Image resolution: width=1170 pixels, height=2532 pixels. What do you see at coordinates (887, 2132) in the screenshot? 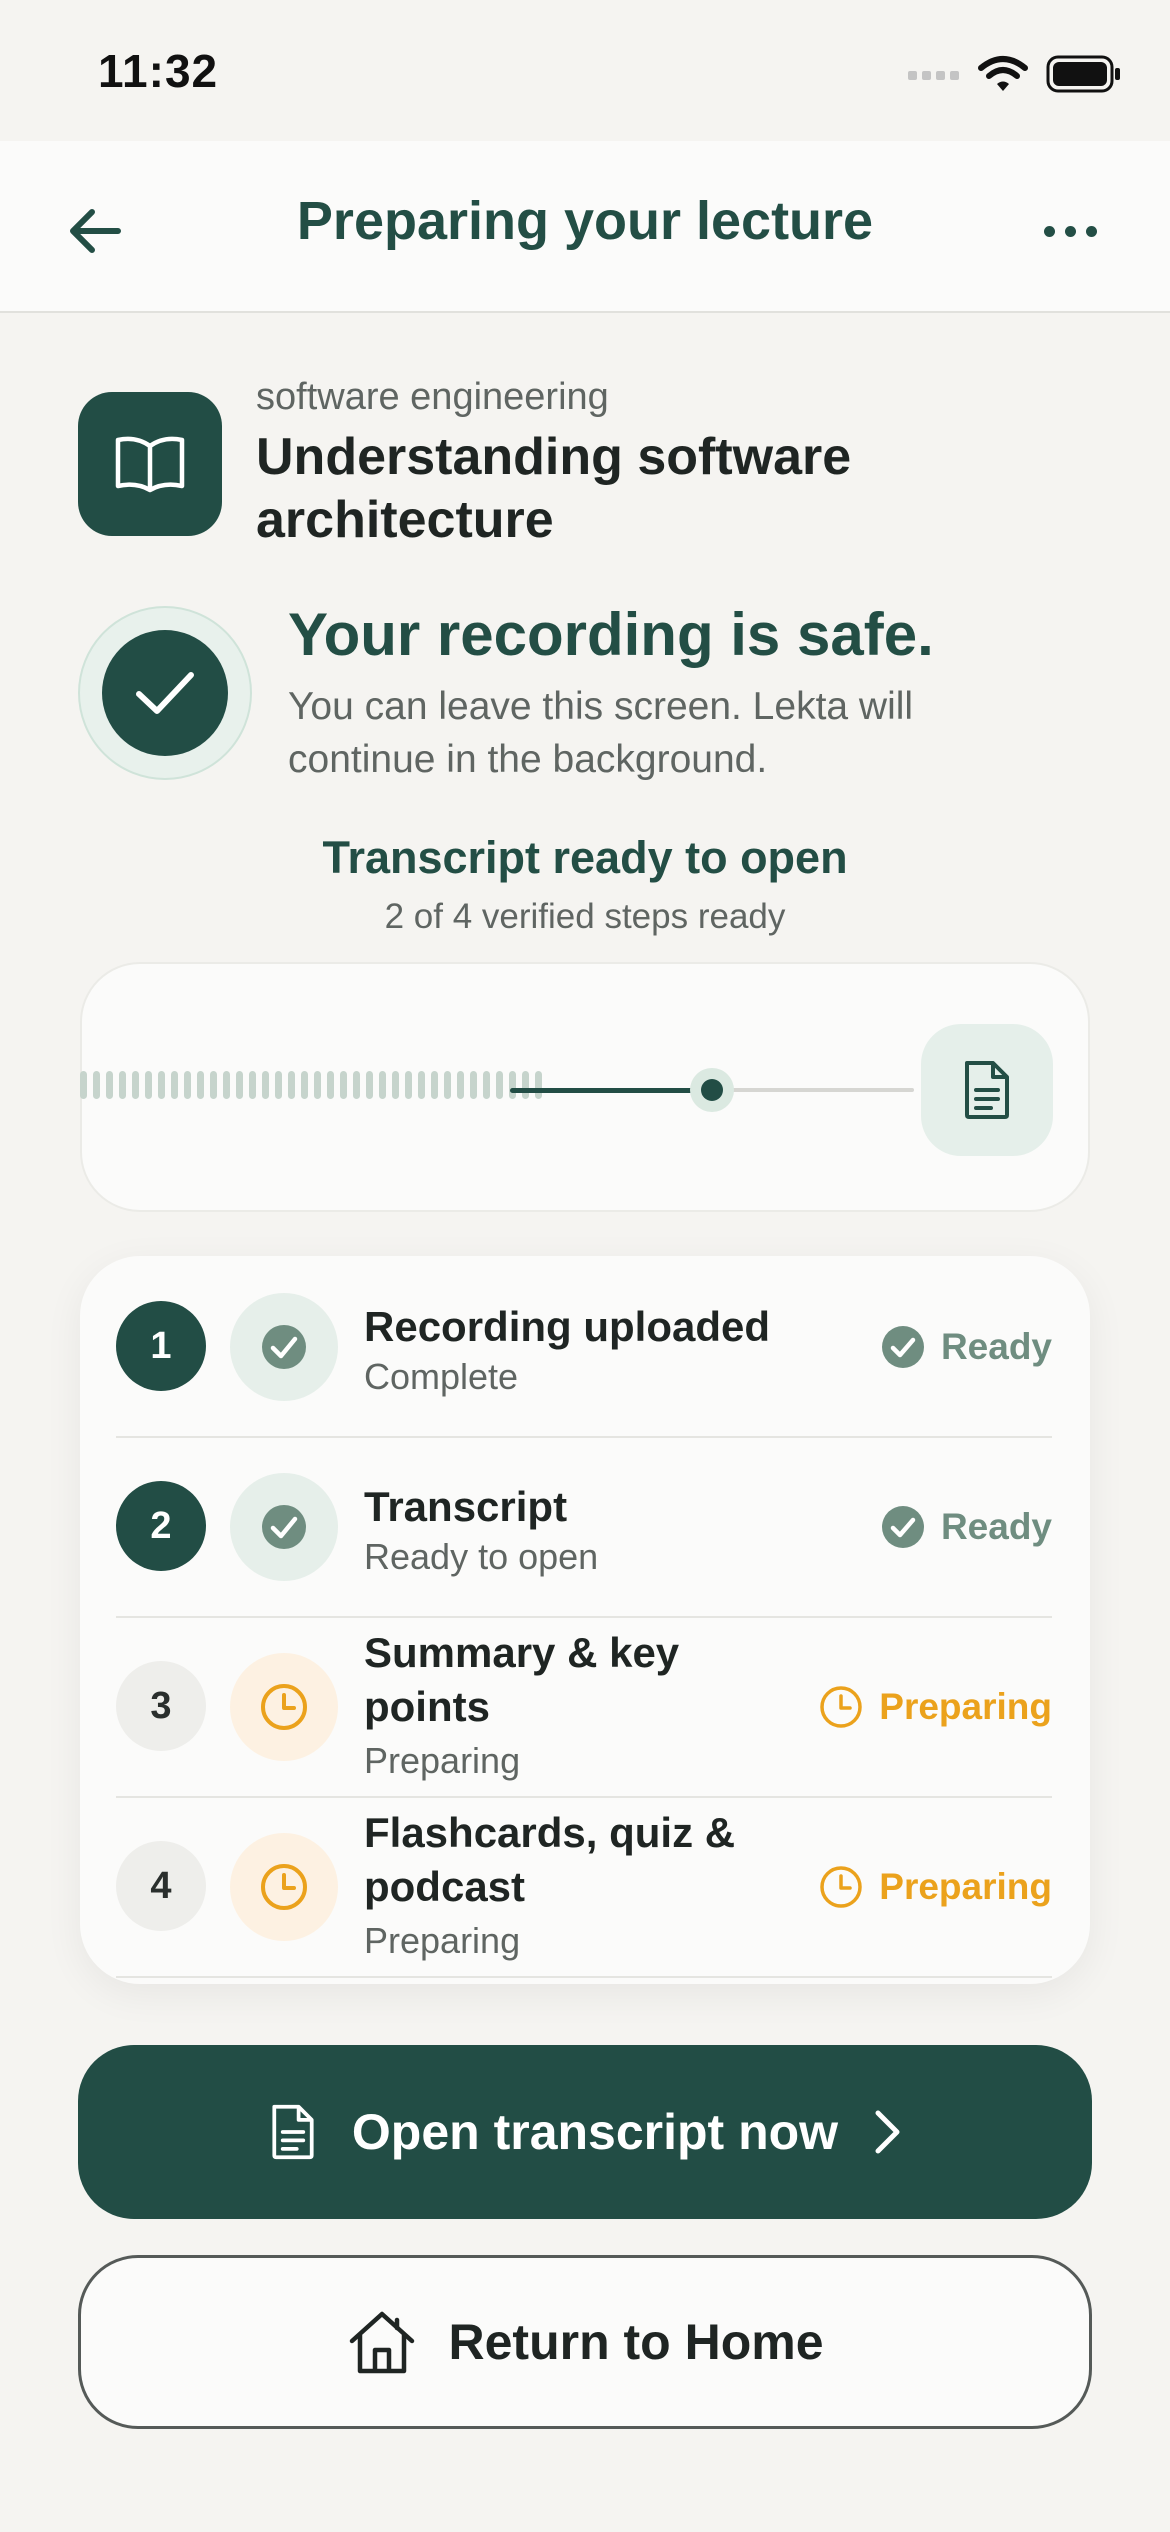
I see `chevron-right-icon` at bounding box center [887, 2132].